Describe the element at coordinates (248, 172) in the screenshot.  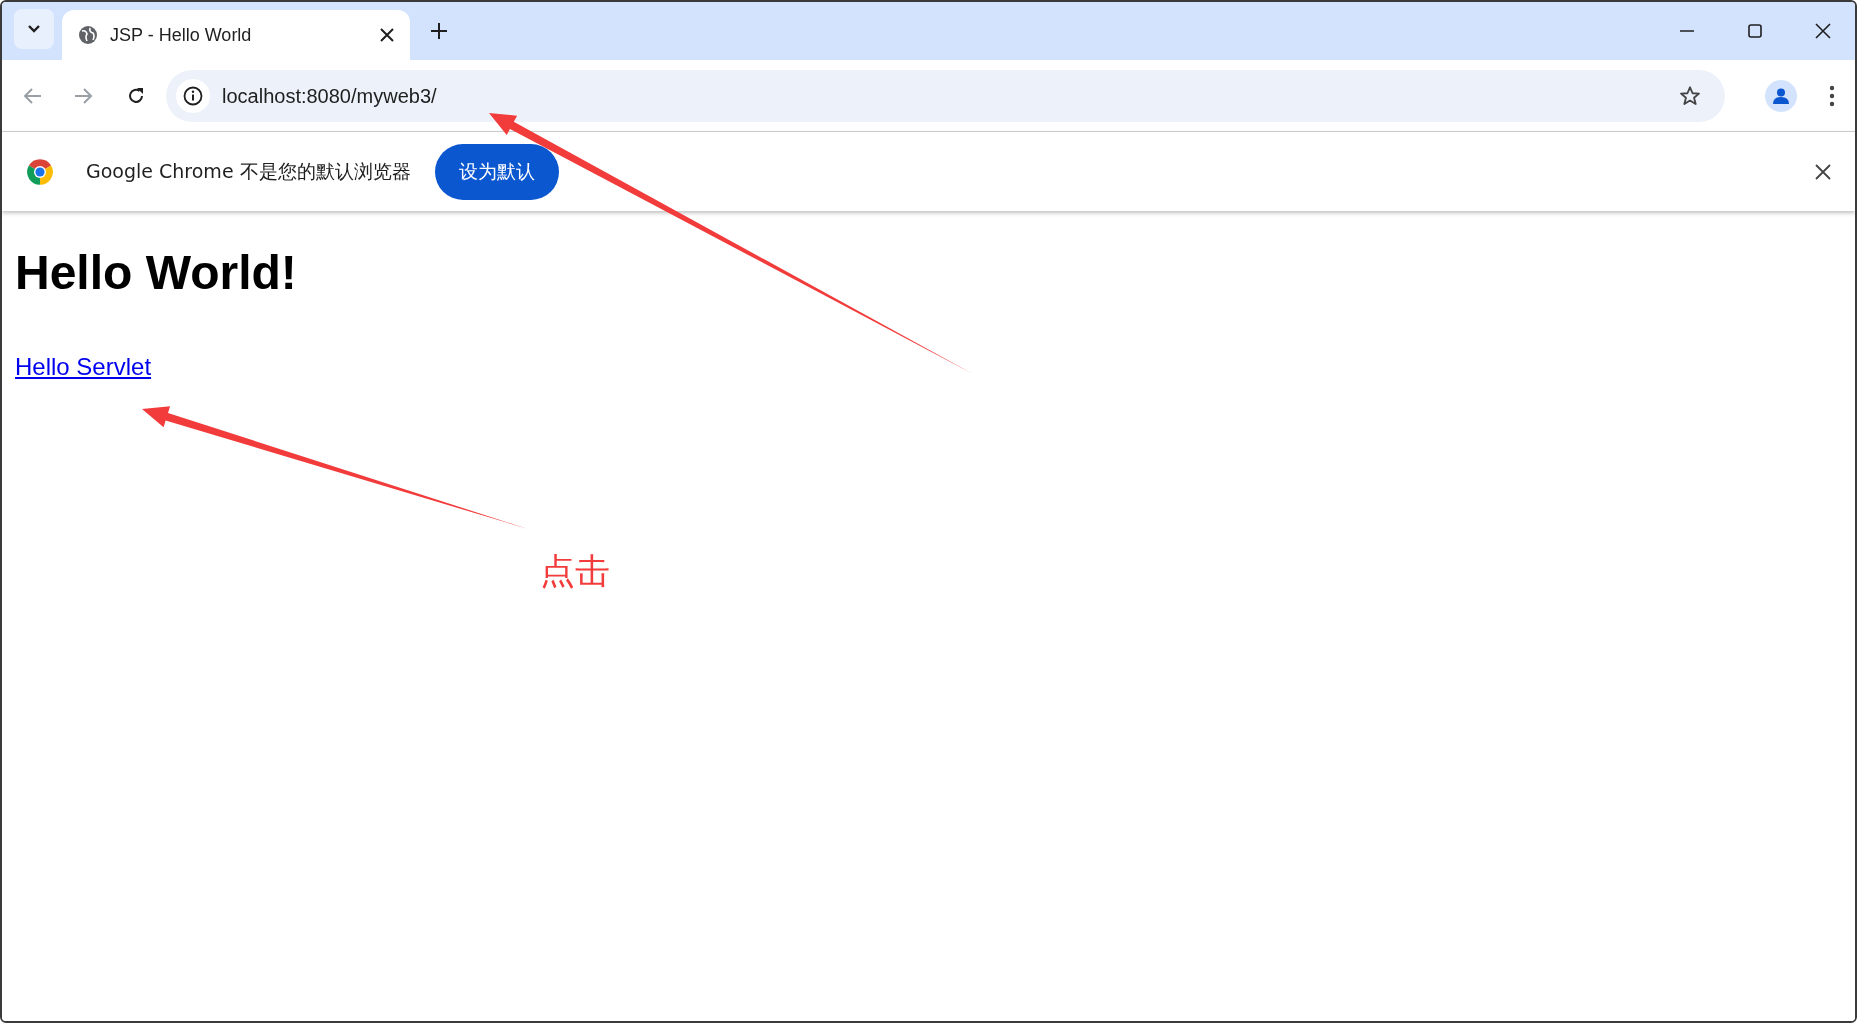
I see `infobar-message: Google Chrome 不是您的默认浏览器` at that location.